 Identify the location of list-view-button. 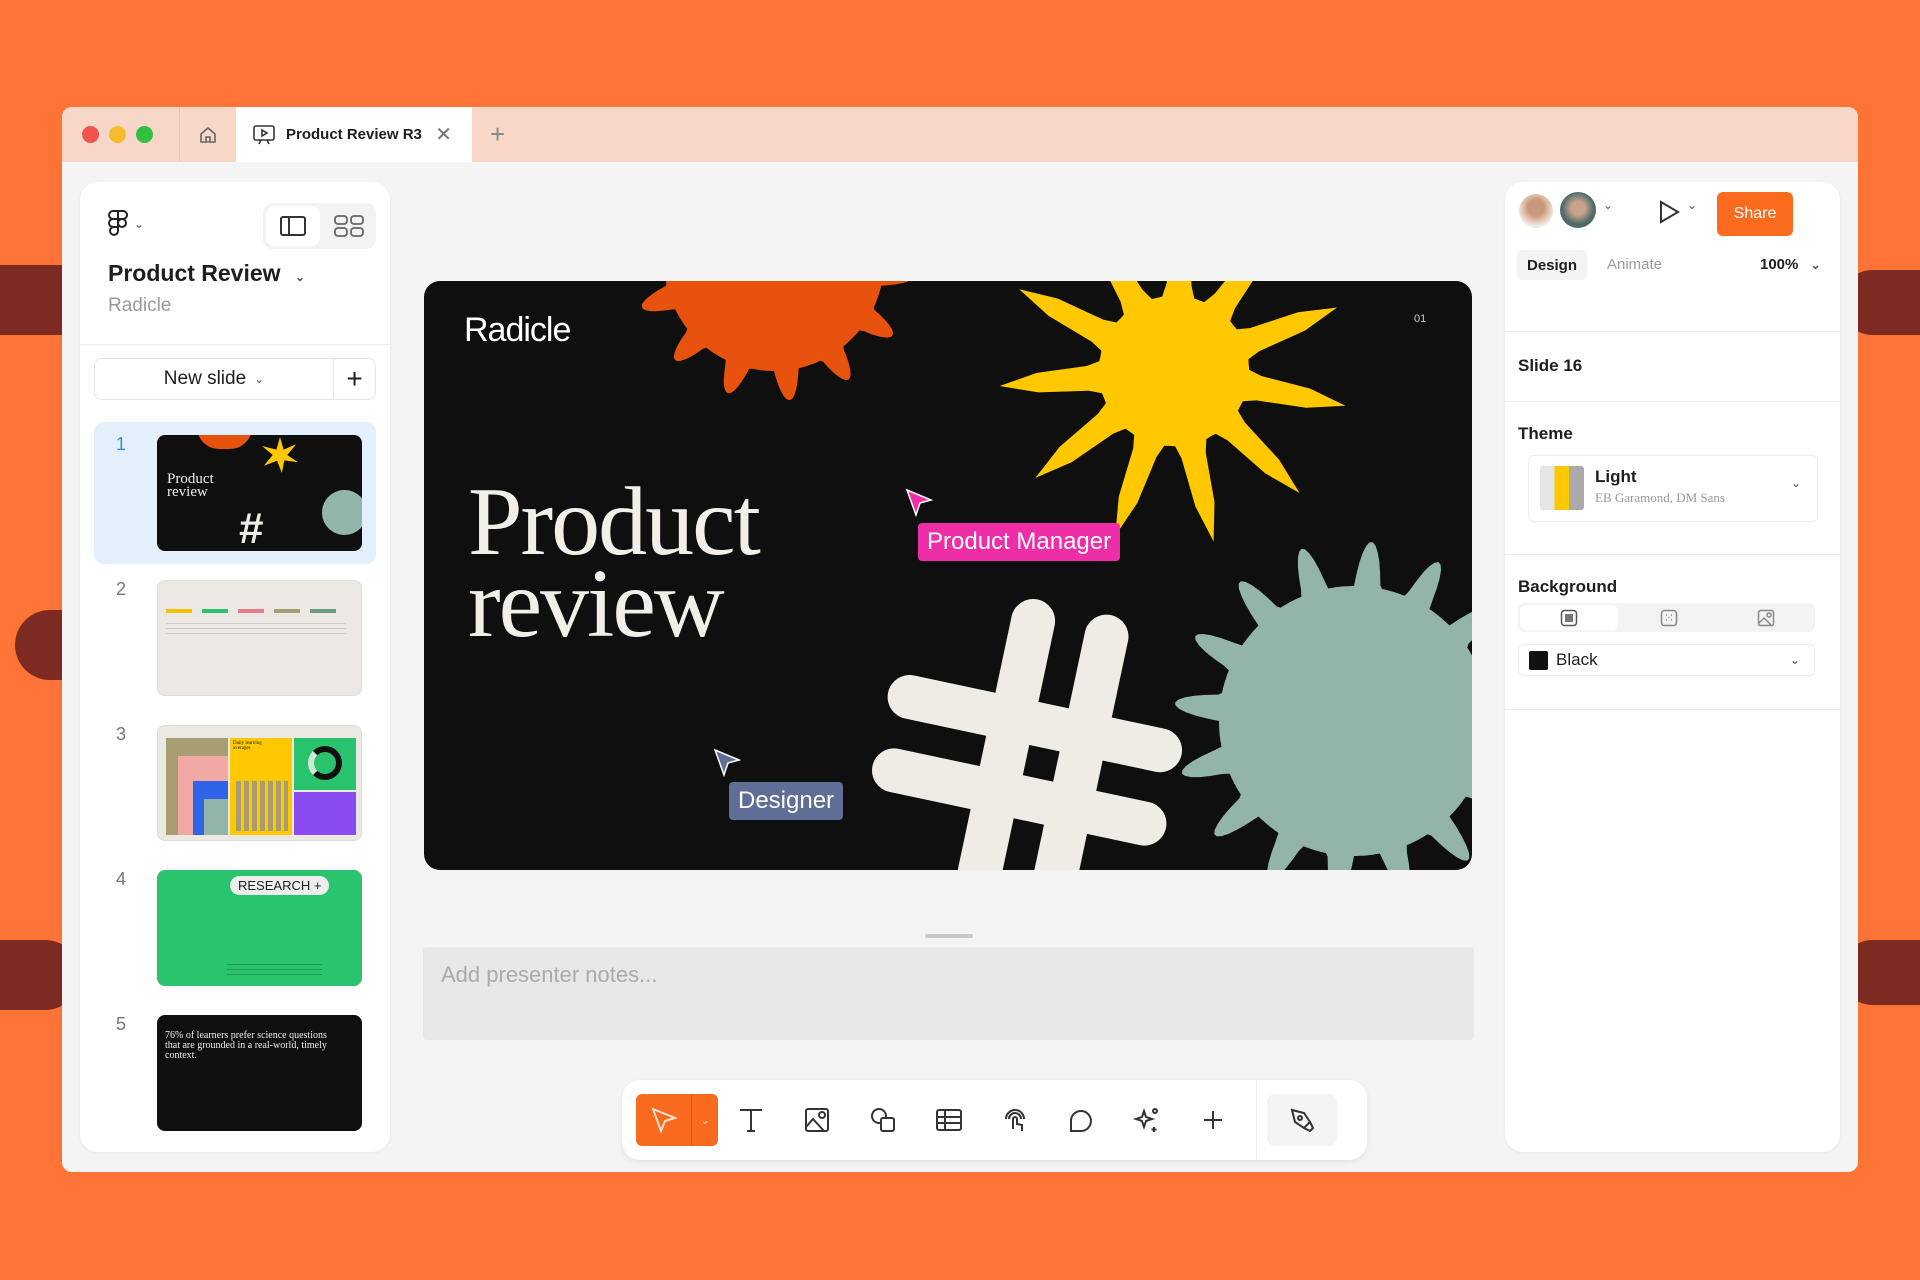
(293, 226).